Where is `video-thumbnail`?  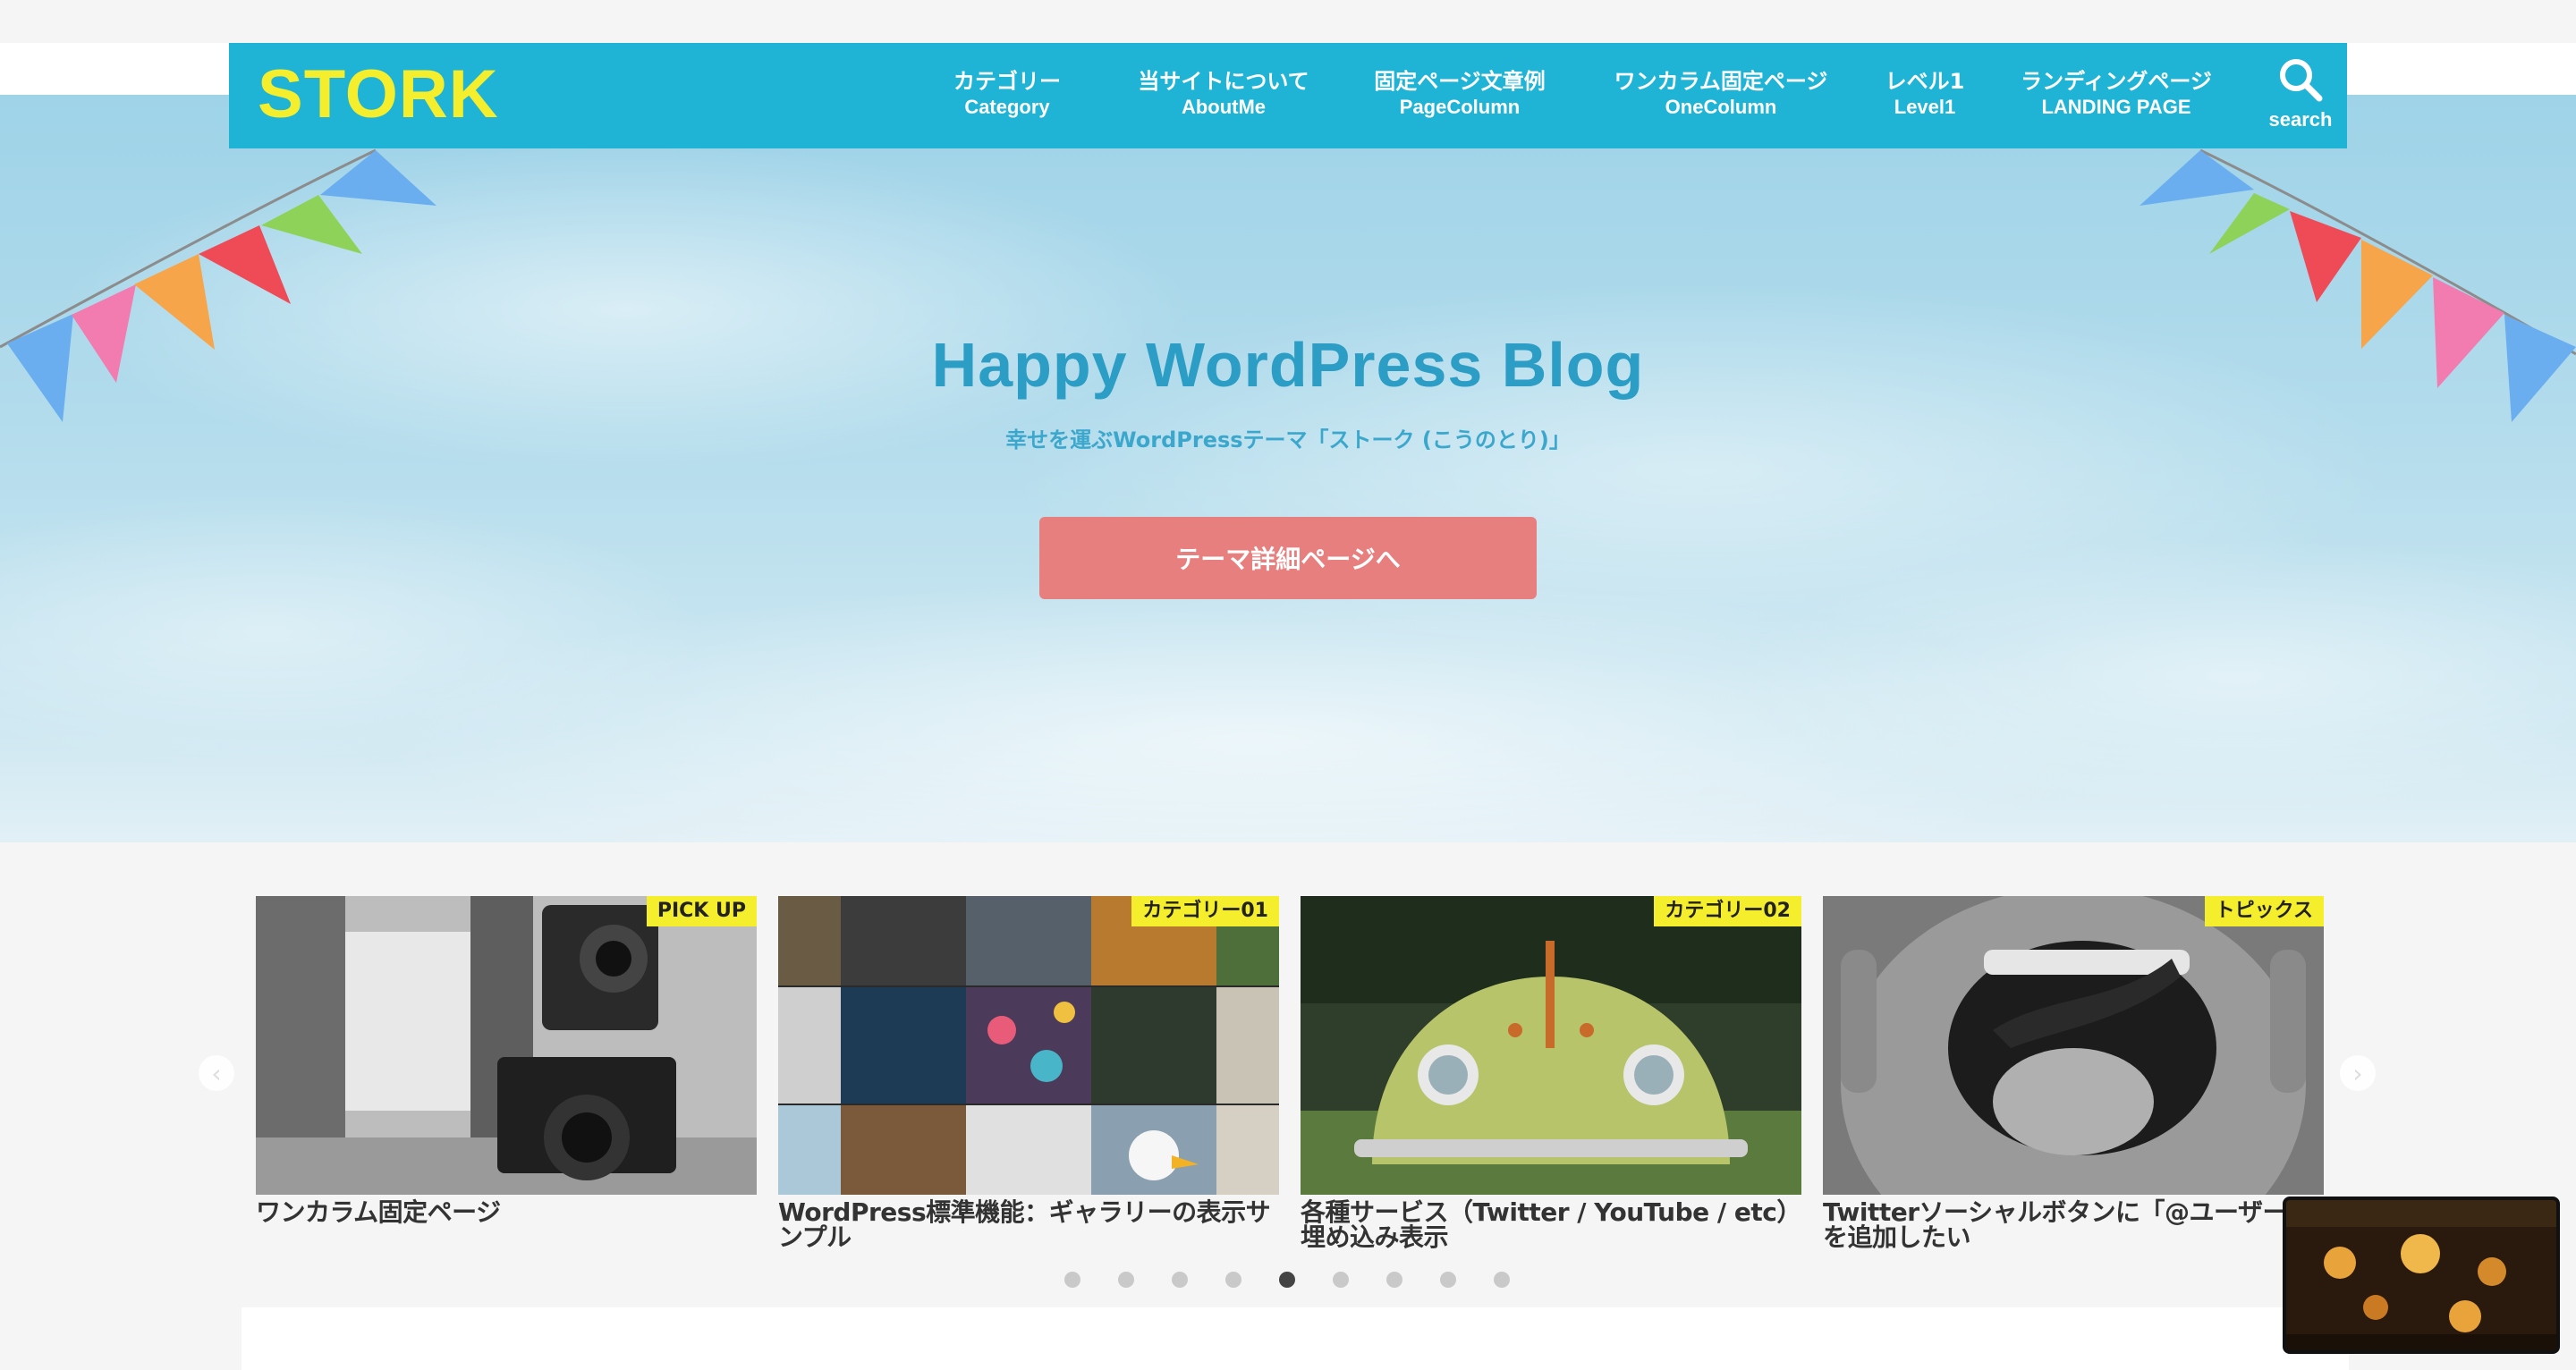 video-thumbnail is located at coordinates (2421, 1275).